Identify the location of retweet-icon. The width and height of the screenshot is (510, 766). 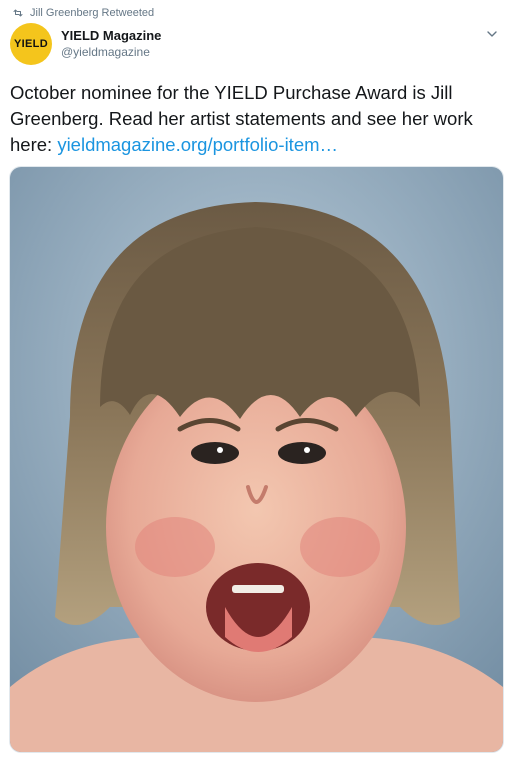
(18, 13).